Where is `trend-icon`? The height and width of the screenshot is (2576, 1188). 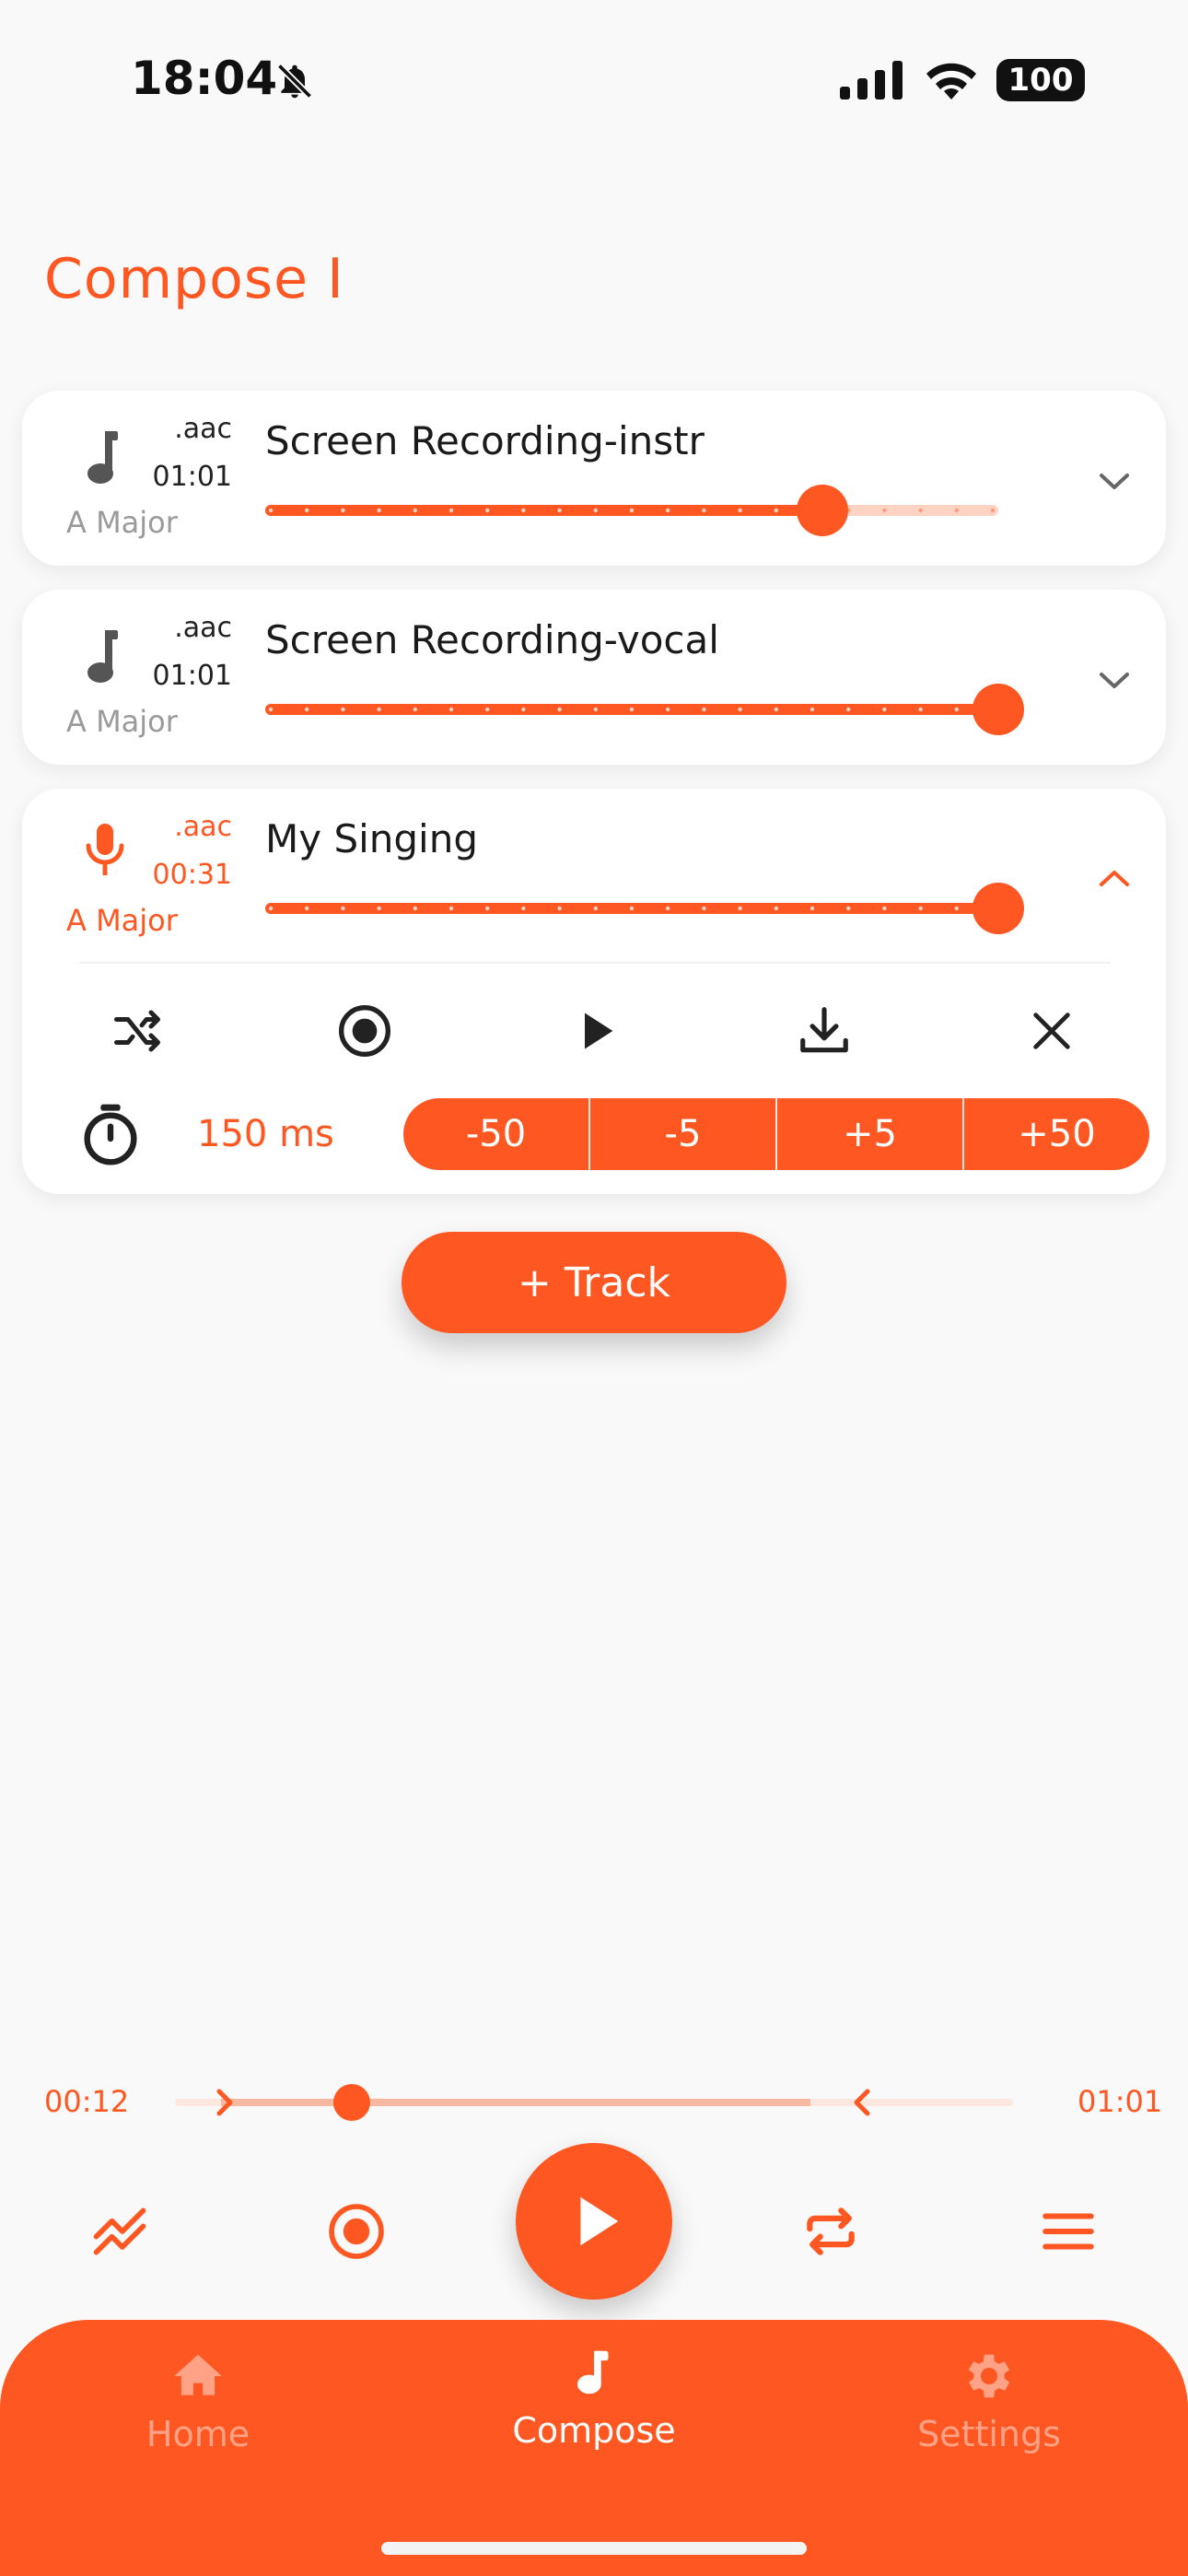 trend-icon is located at coordinates (119, 2231).